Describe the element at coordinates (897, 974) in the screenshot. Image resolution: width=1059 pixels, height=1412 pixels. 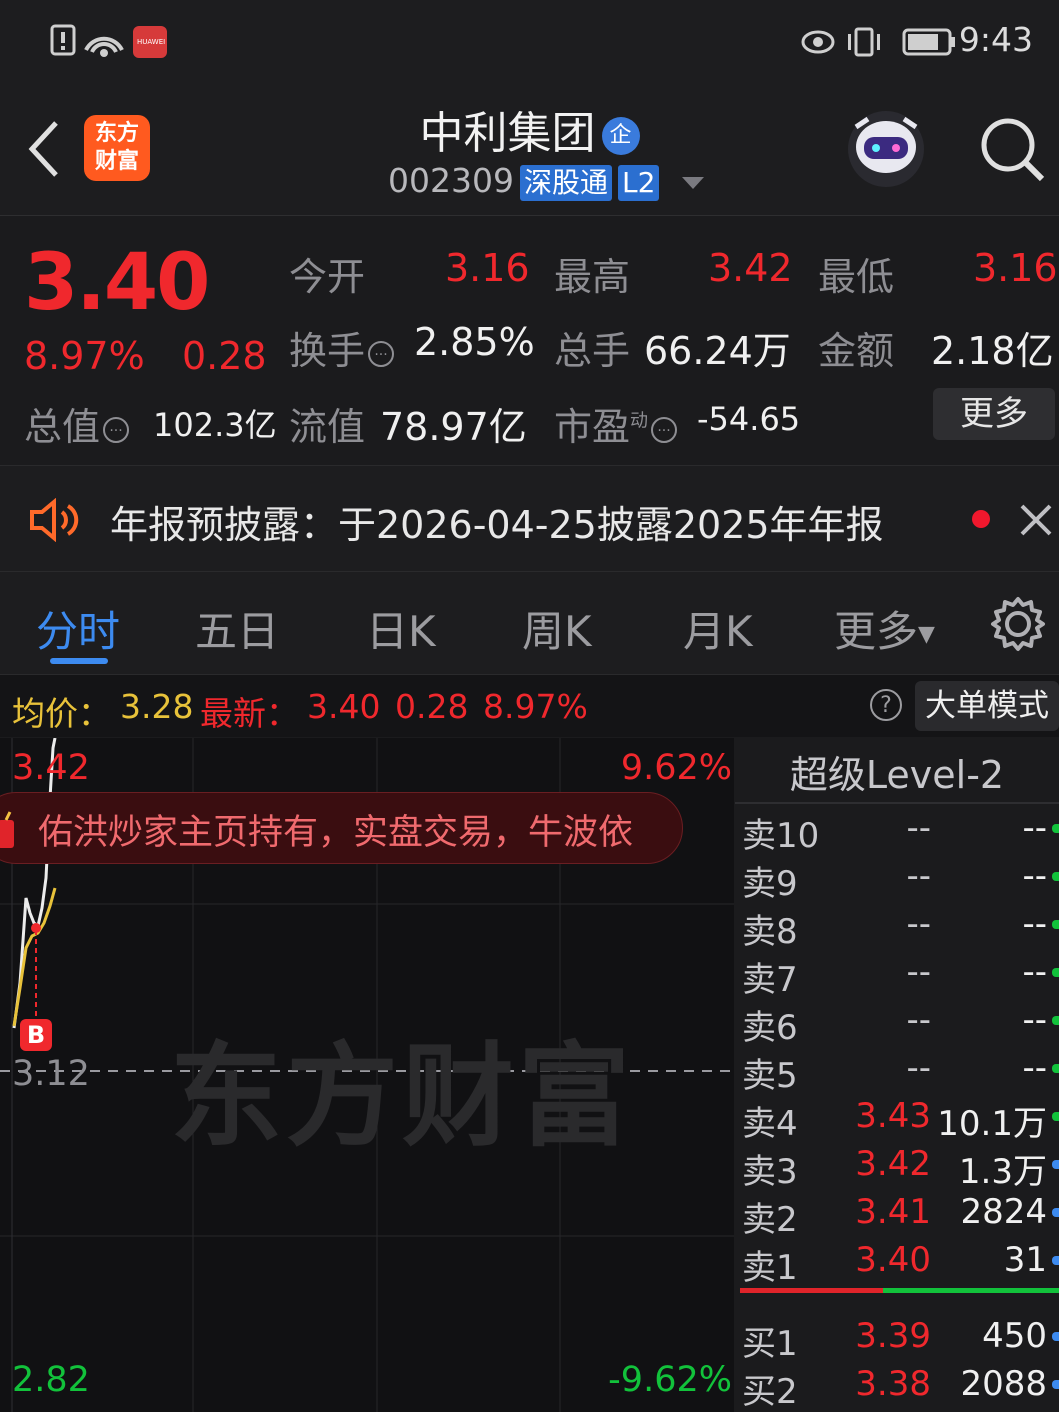
I see `ask-row: 卖7 -- --` at that location.